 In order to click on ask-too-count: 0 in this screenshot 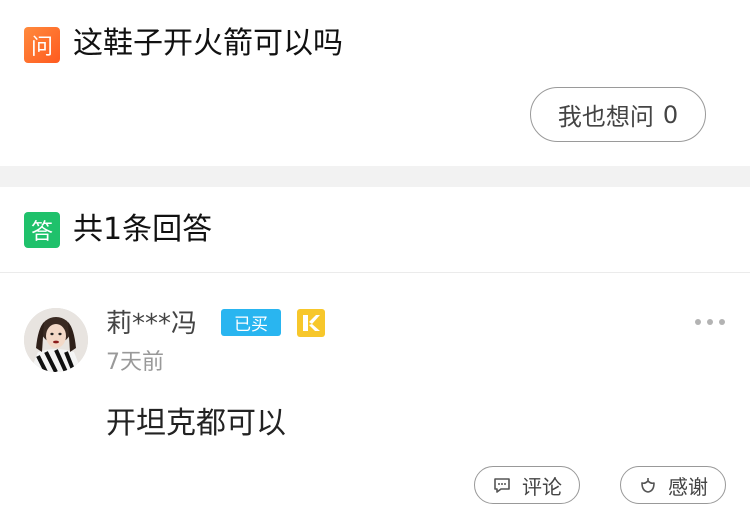, I will do `click(670, 114)`.